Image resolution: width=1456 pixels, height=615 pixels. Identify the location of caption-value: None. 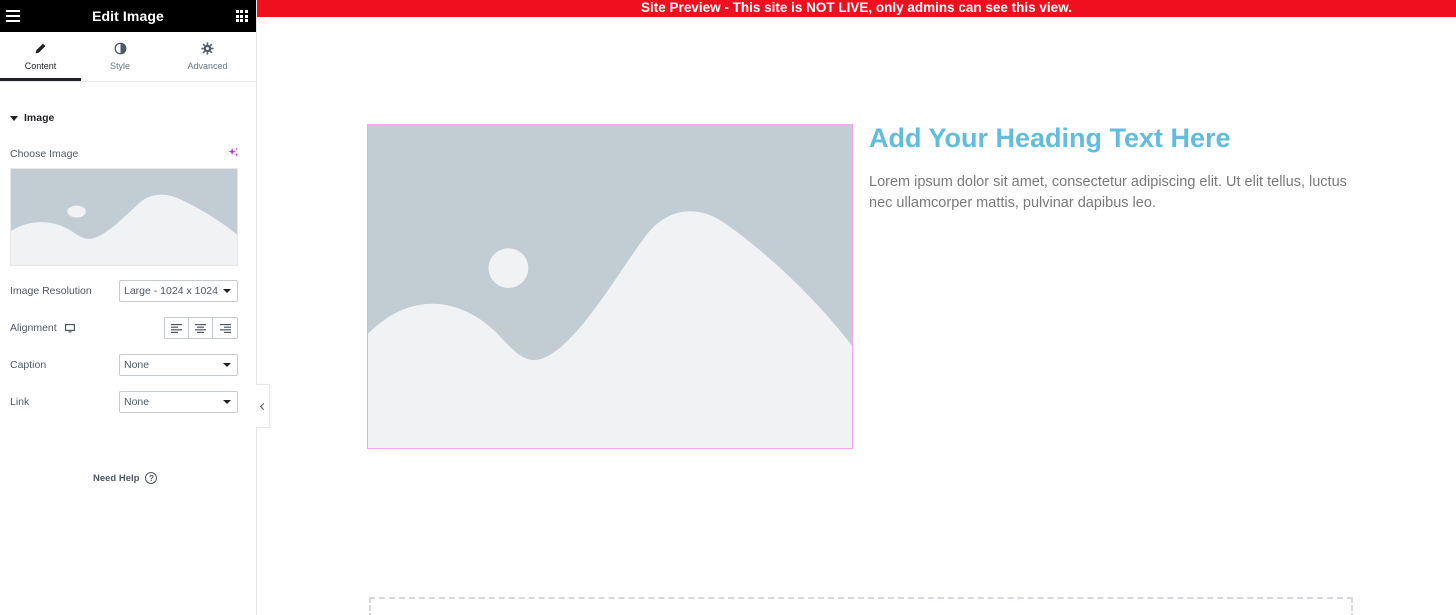
(137, 365).